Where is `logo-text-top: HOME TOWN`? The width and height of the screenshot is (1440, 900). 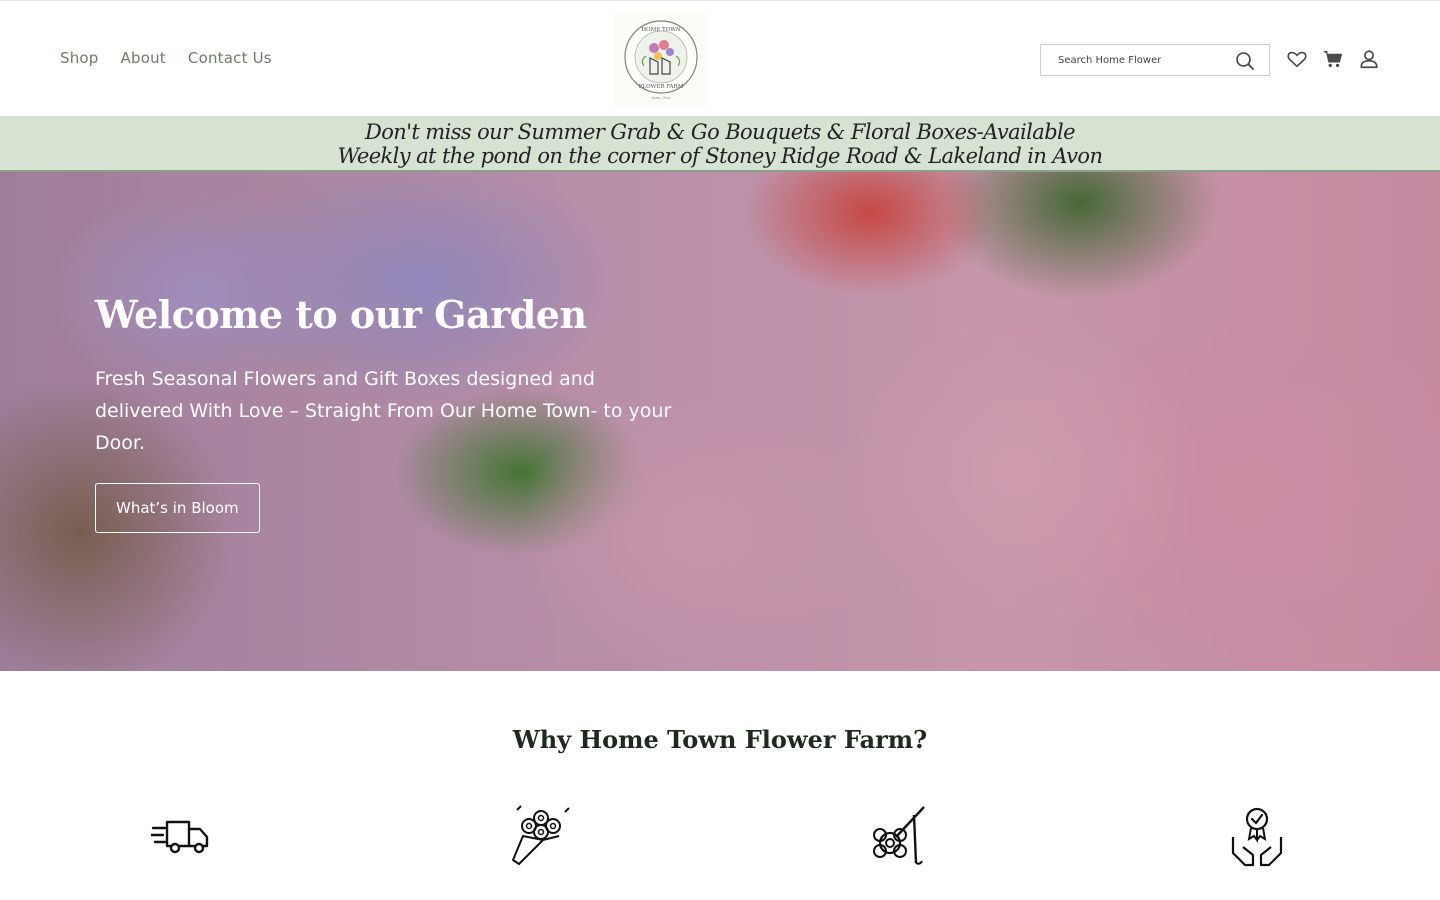 logo-text-top: HOME TOWN is located at coordinates (661, 30).